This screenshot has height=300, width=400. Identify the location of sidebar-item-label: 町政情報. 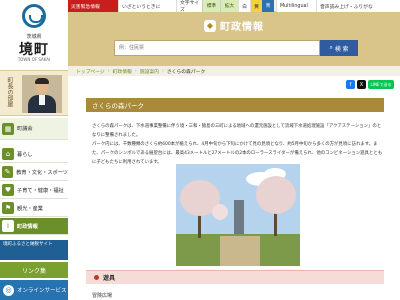
(27, 226).